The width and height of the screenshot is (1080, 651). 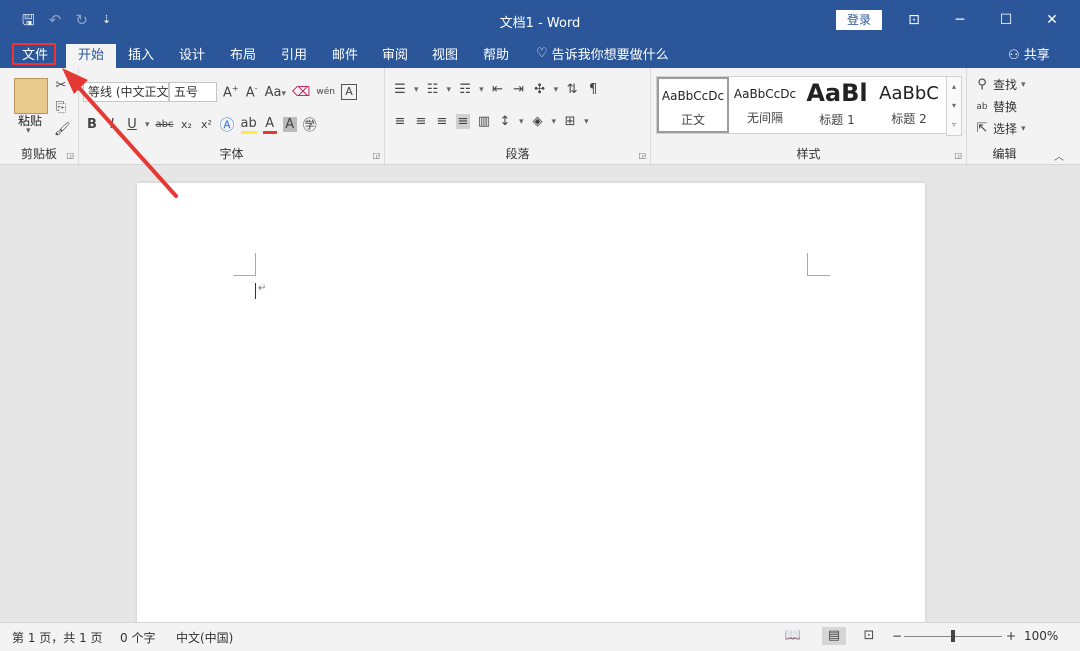 I want to click on style-no-spacing: AaBbCcDc 无间隔, so click(x=765, y=105).